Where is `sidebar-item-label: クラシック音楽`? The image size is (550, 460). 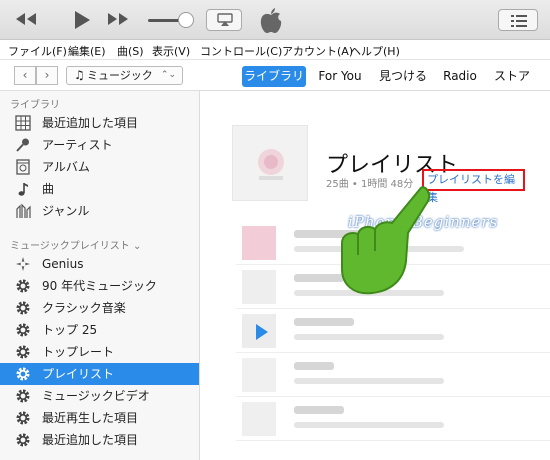 sidebar-item-label: クラシック音楽 is located at coordinates (84, 308).